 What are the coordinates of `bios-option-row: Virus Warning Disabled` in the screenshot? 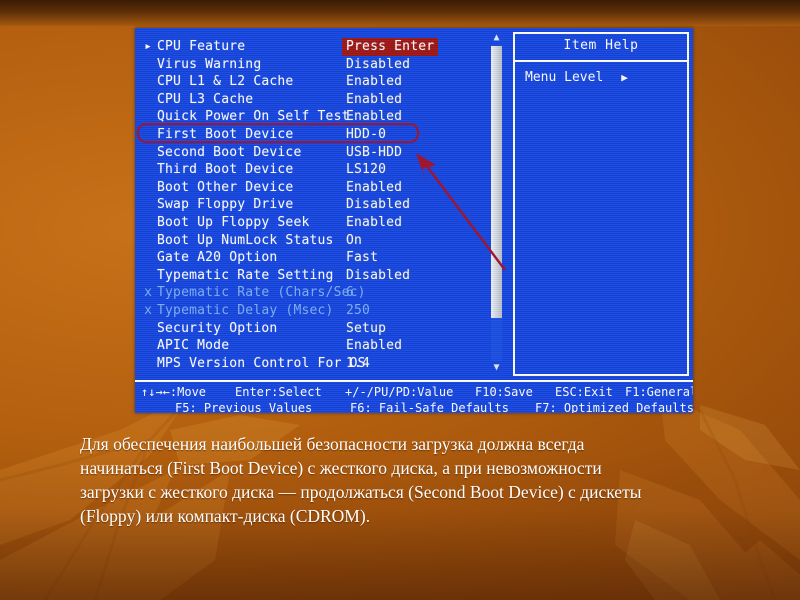 It's located at (321, 65).